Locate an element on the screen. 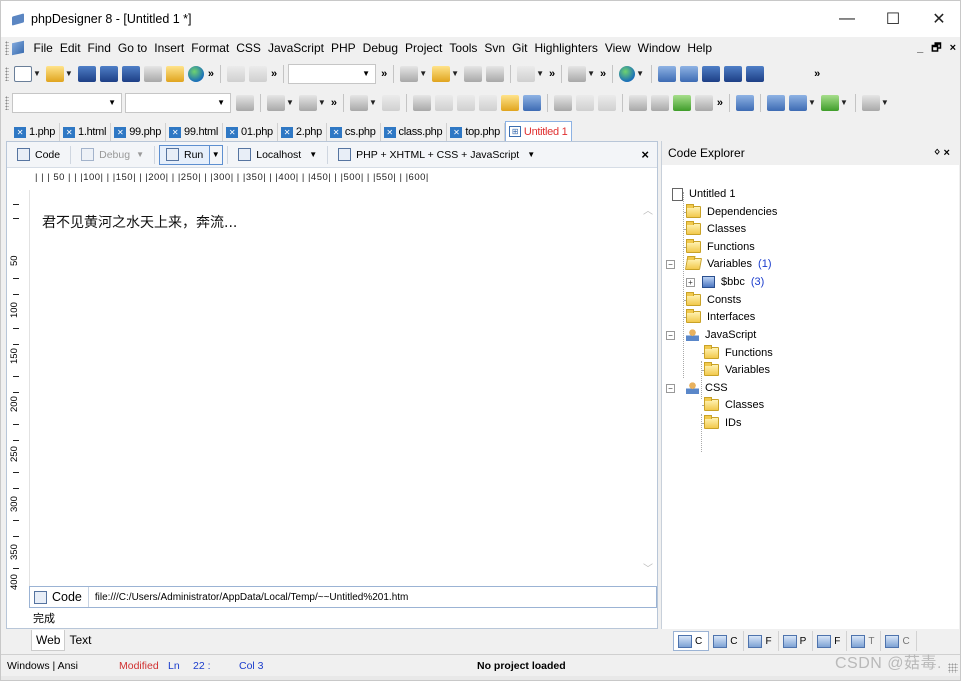 The height and width of the screenshot is (681, 961). menu-view: View is located at coordinates (617, 48).